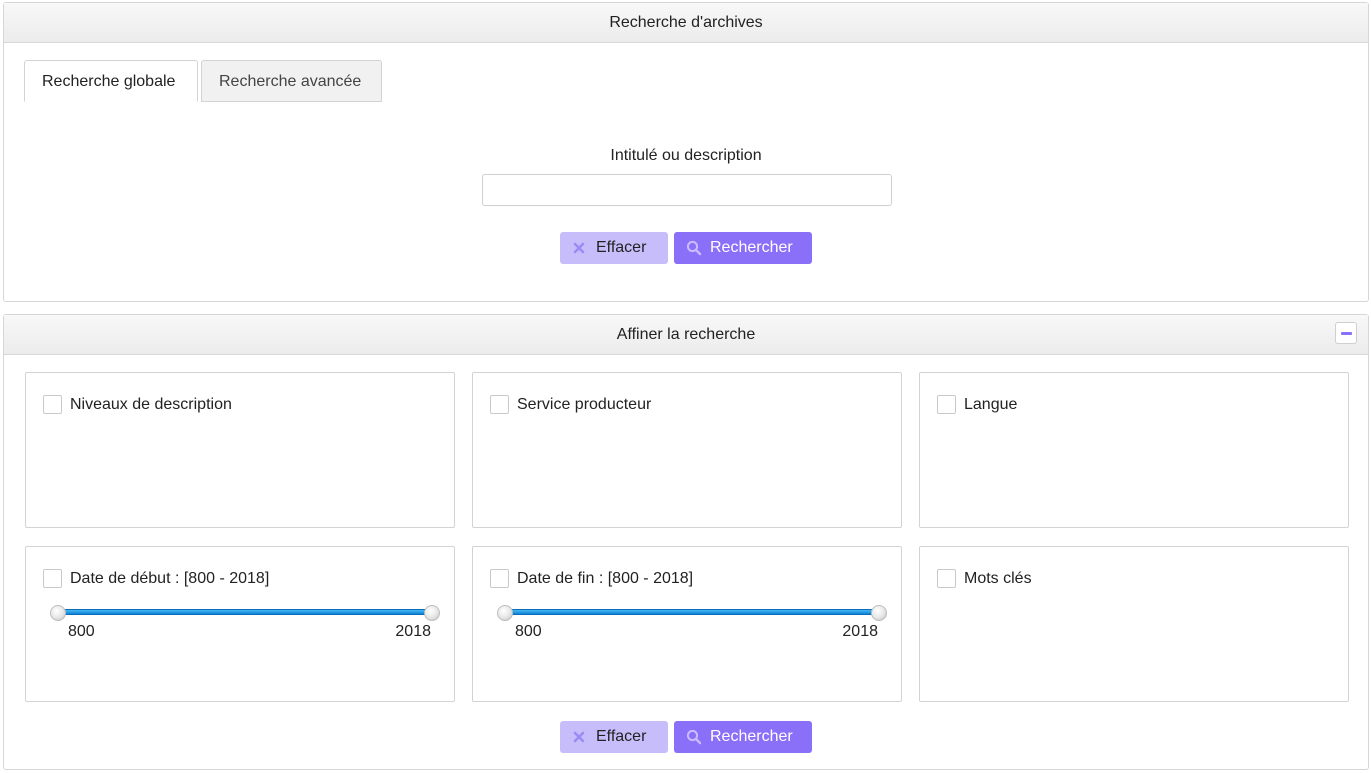 The height and width of the screenshot is (773, 1371). I want to click on facet-title: Date de début : [800 - 2018], so click(170, 578).